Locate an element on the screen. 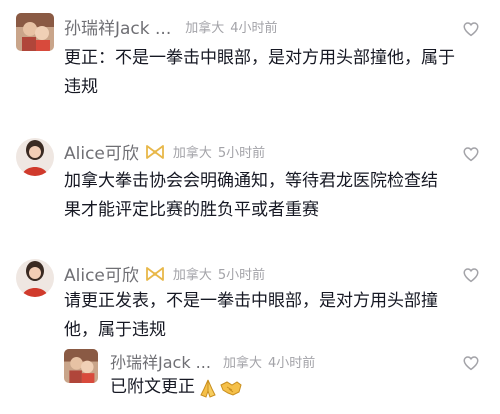  comment-text: 加拿大拳击协会会明确通知，等待君龙医院检查结 果才能评定比赛的胜负平或者重赛 is located at coordinates (251, 196).